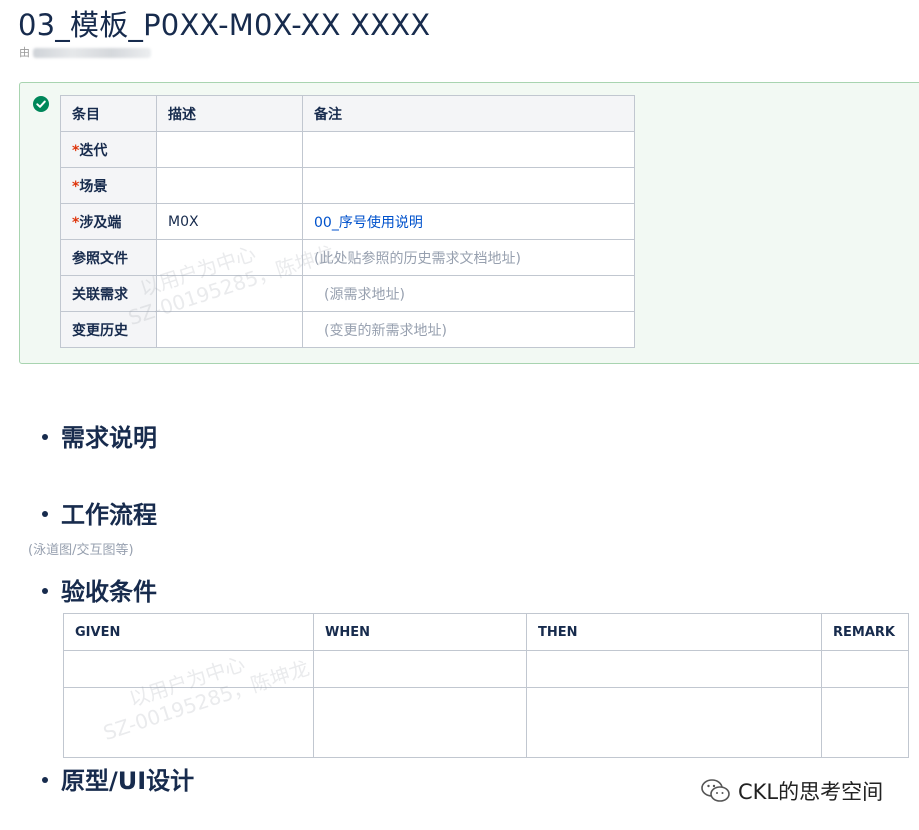 The height and width of the screenshot is (830, 919). I want to click on header-remark: REMARK, so click(865, 632).